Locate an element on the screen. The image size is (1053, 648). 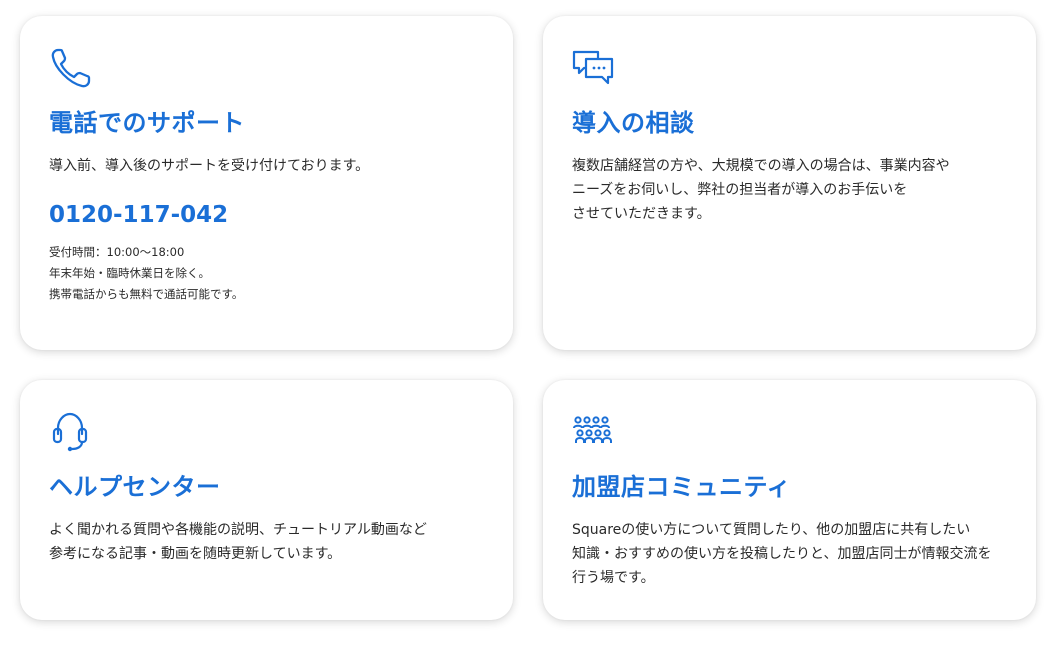
phone-icon is located at coordinates (71, 68).